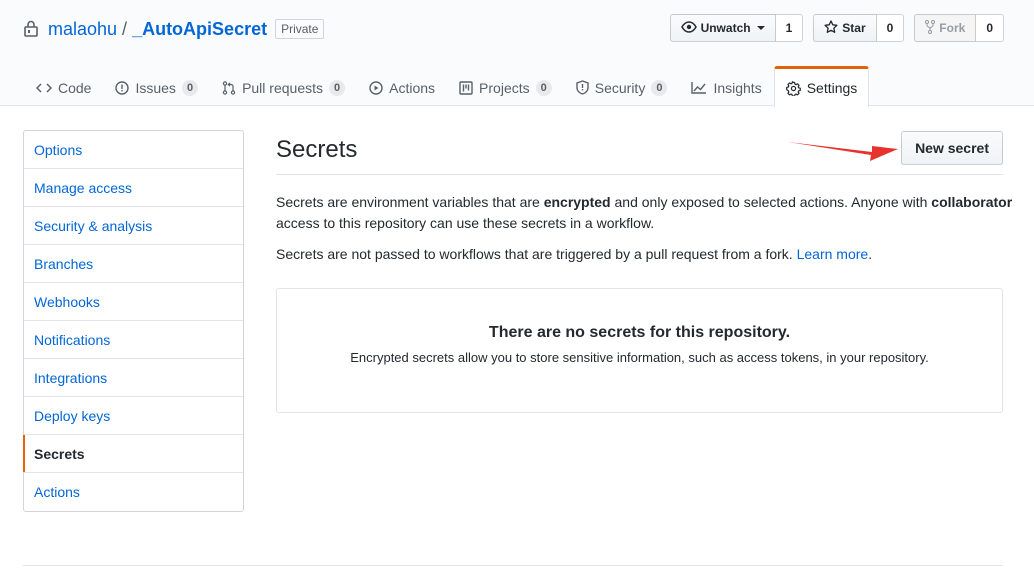  I want to click on tab-issues-label: Issues, so click(155, 87).